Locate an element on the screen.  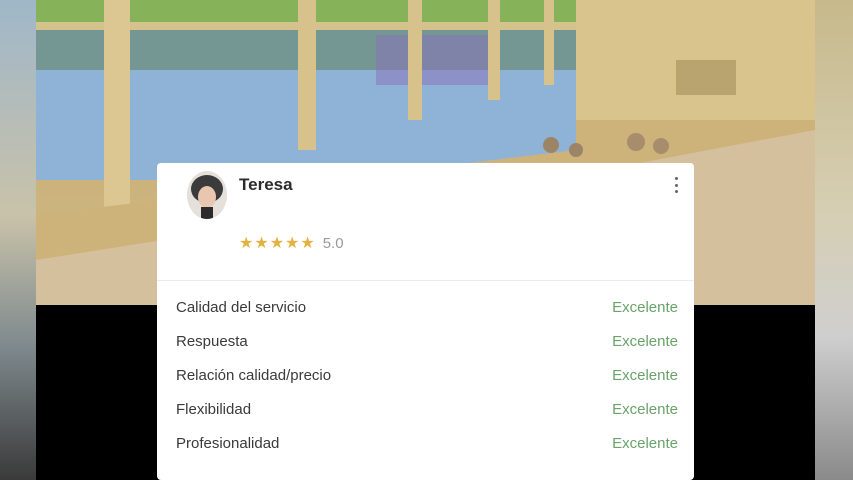
rating: ★ ★ ★ ★ ★ 5.0 is located at coordinates (291, 243).